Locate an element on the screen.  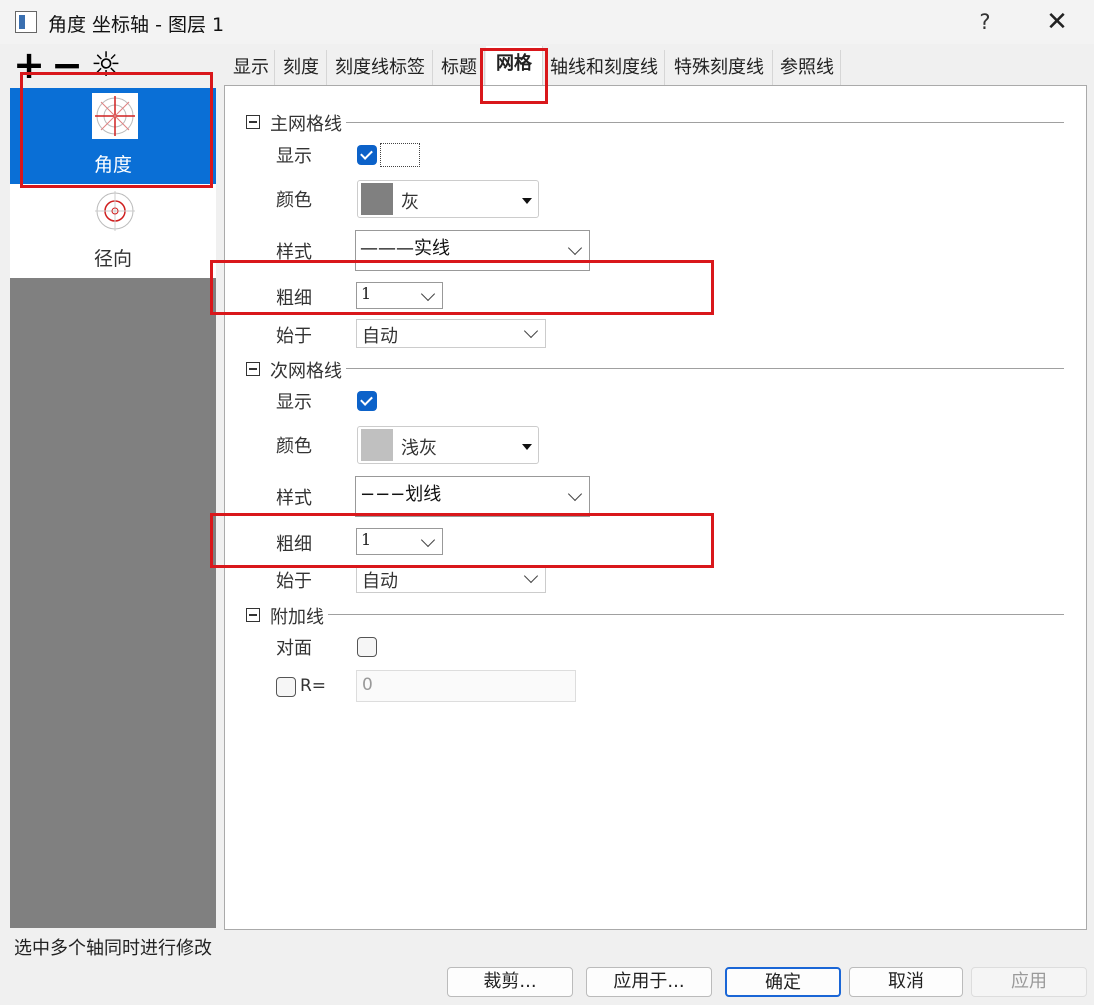
minor-grid-title: 次网格线 is located at coordinates (306, 371).